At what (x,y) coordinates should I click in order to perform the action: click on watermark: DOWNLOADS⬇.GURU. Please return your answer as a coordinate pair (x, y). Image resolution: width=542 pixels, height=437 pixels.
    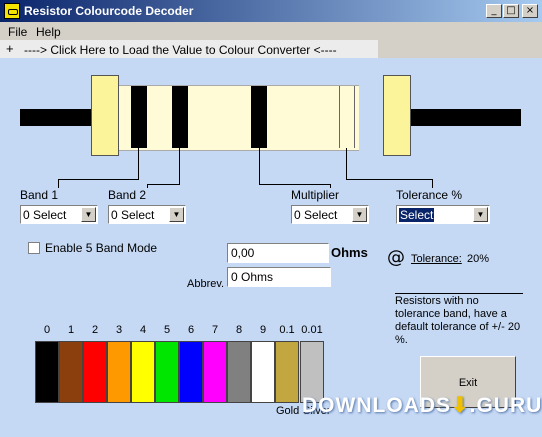
    Looking at the image, I should click on (422, 405).